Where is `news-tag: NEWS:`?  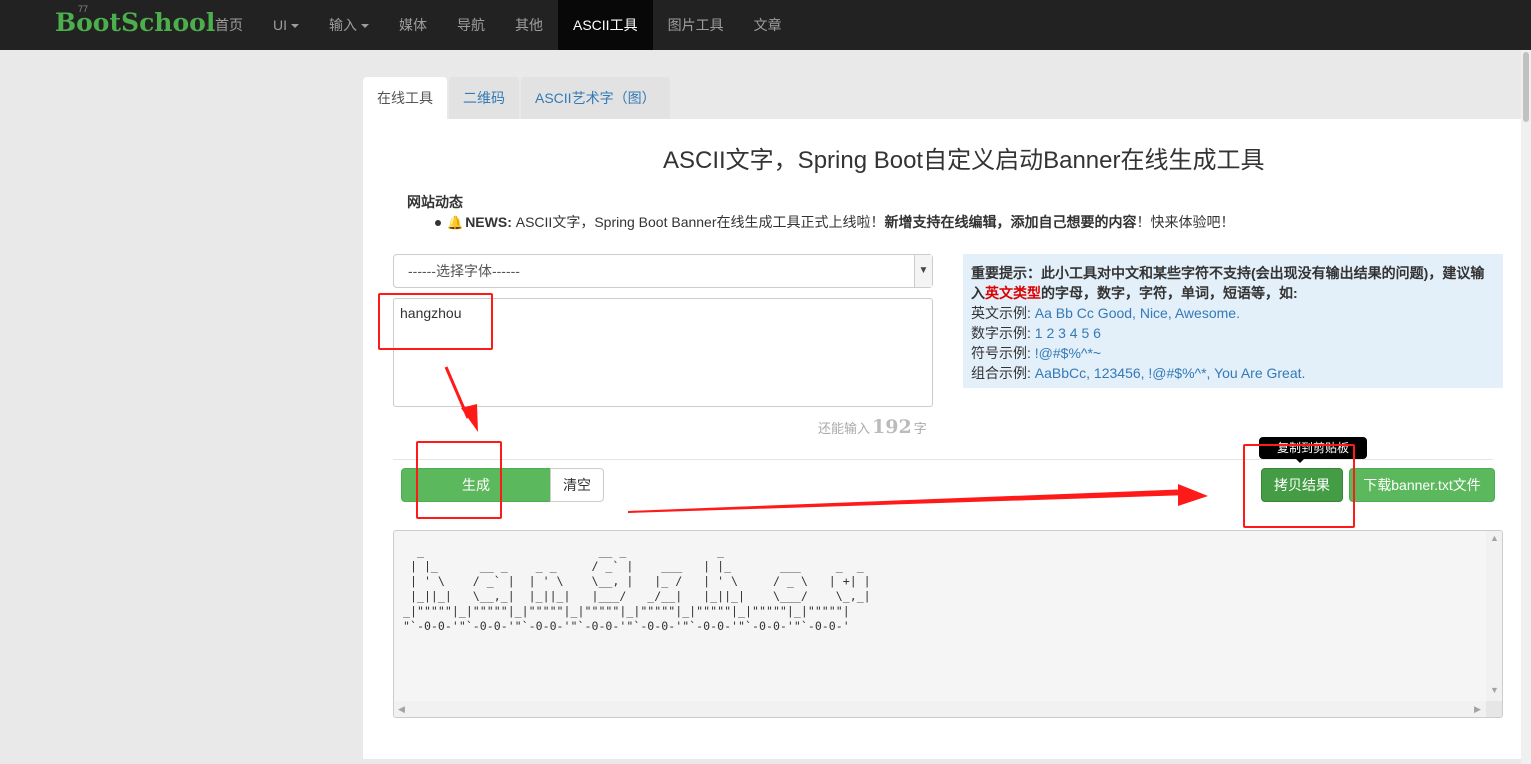
news-tag: NEWS: is located at coordinates (488, 222).